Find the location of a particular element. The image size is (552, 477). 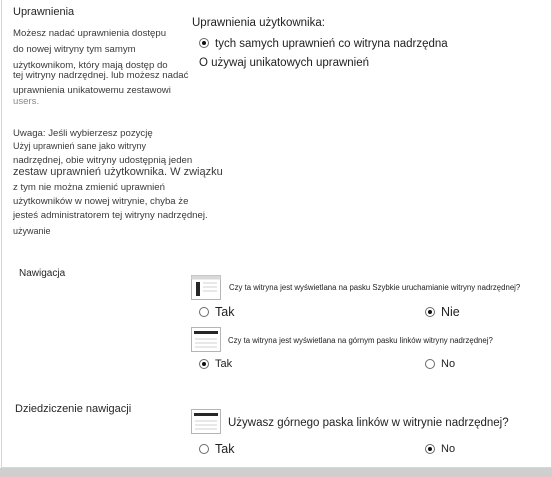

top-link-bar-yes-label: Tak is located at coordinates (223, 364).